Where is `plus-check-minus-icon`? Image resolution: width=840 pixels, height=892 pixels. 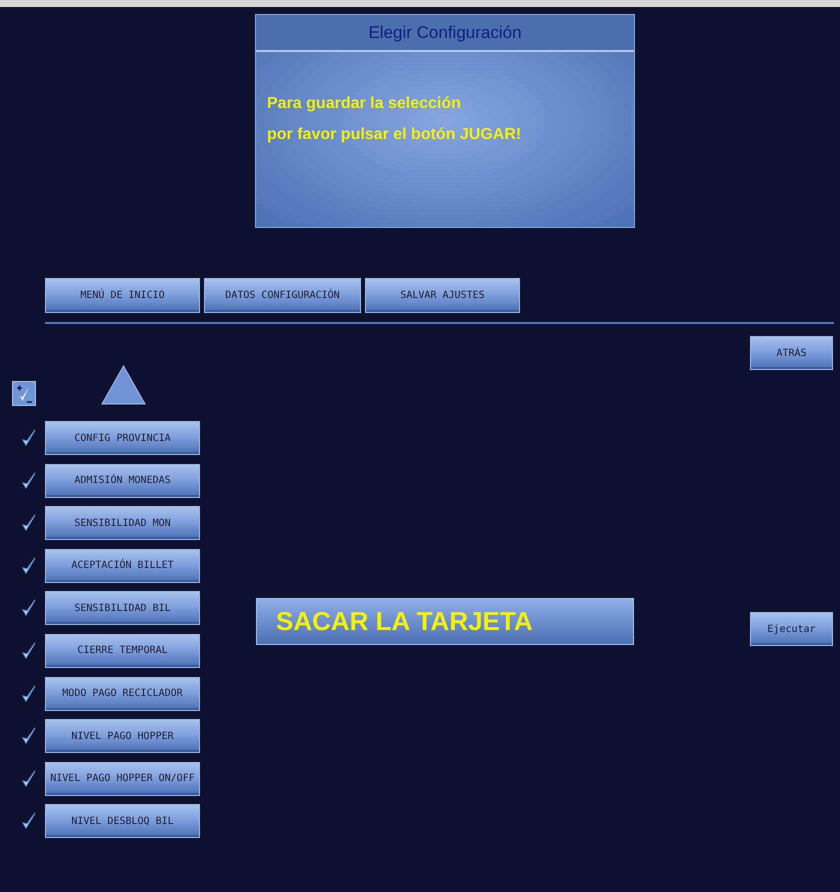
plus-check-minus-icon is located at coordinates (24, 394).